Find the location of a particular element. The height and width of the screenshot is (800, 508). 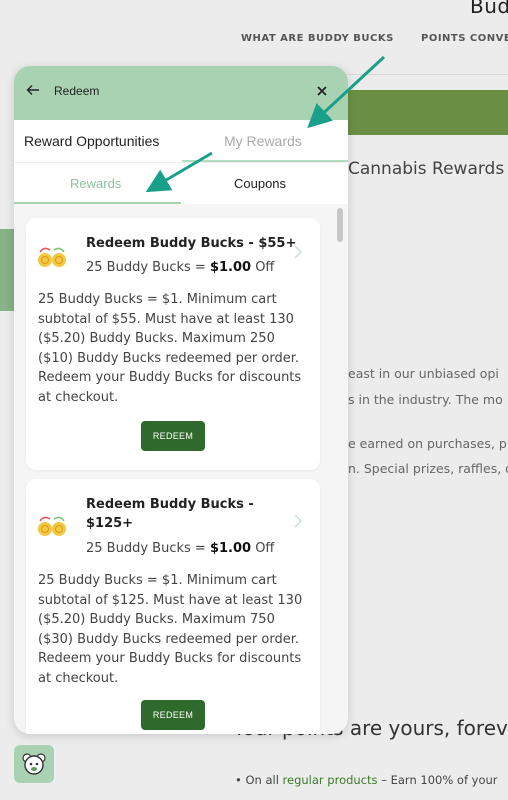

body-text-line: e earned on purchases, p is located at coordinates (427, 443).